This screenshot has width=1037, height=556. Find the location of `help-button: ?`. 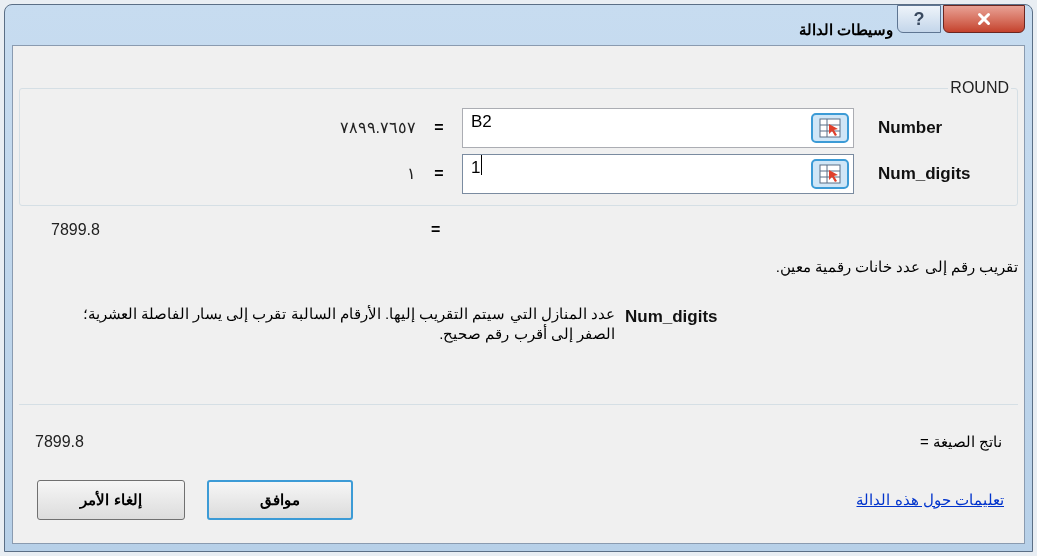

help-button: ? is located at coordinates (919, 19).